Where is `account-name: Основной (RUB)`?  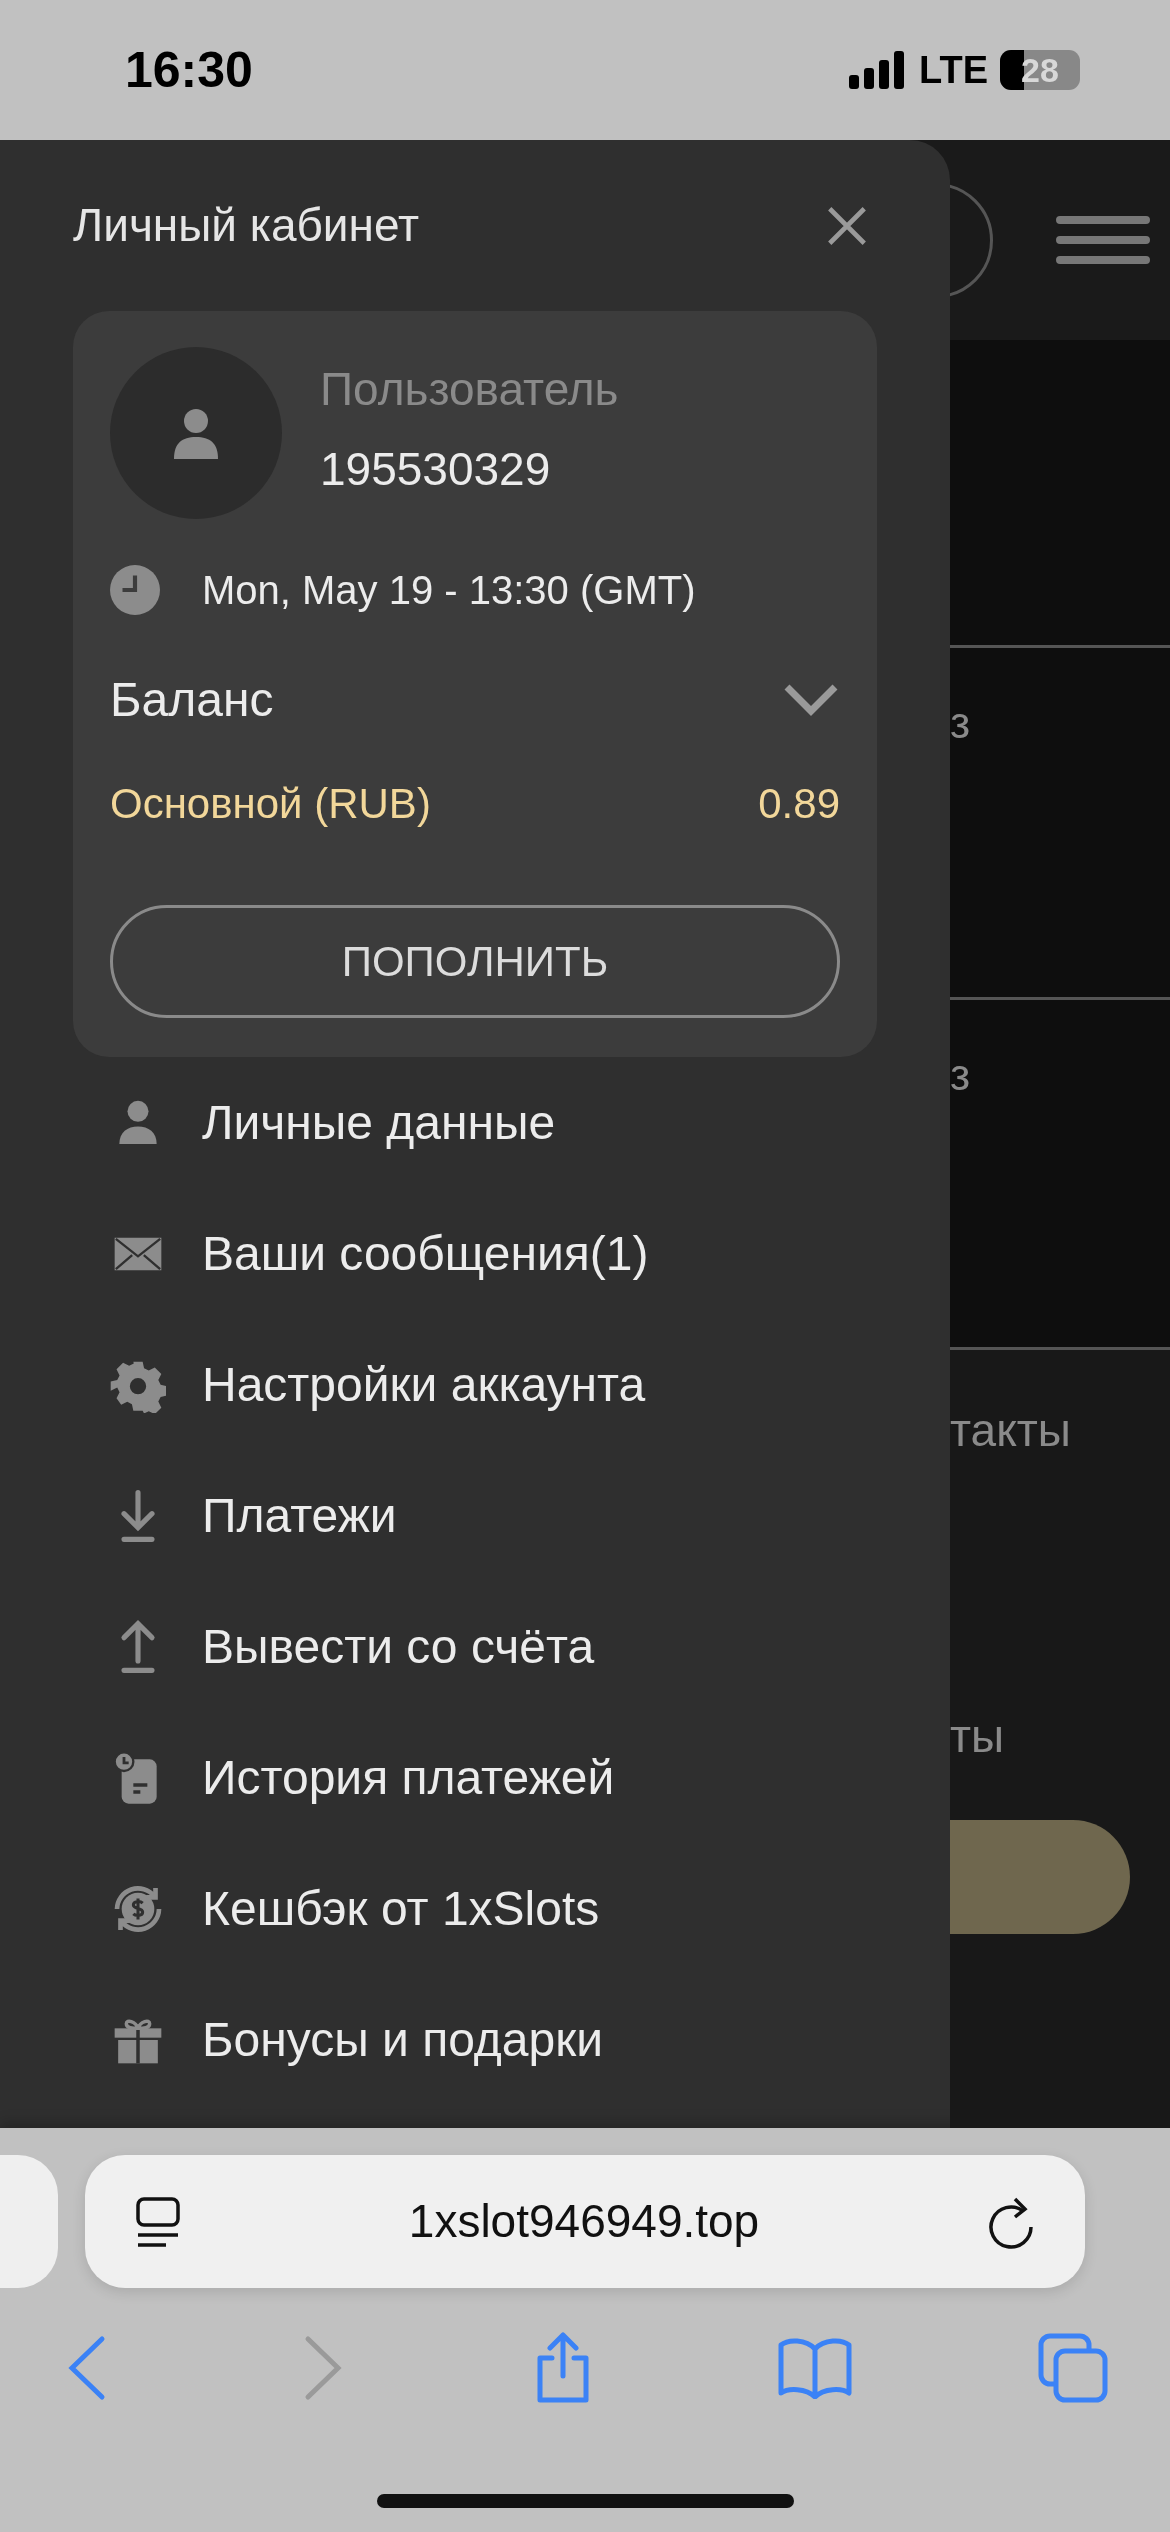
account-name: Основной (RUB) is located at coordinates (270, 803).